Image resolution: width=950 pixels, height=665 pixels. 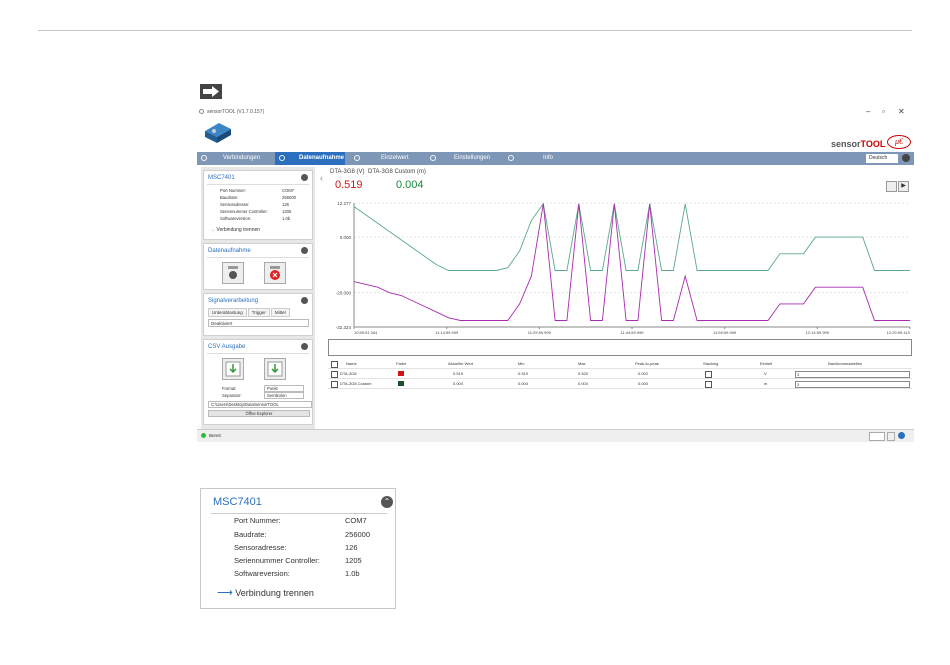 What do you see at coordinates (218, 134) in the screenshot?
I see `sensor-device-image` at bounding box center [218, 134].